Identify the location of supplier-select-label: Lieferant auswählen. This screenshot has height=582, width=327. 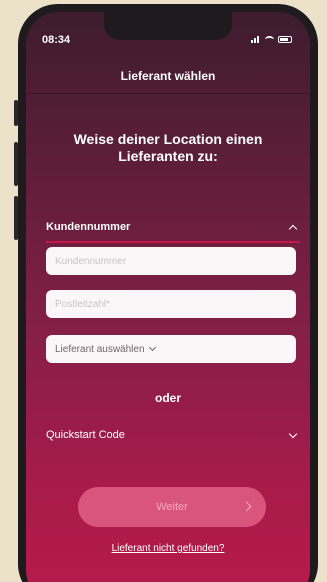
(100, 349).